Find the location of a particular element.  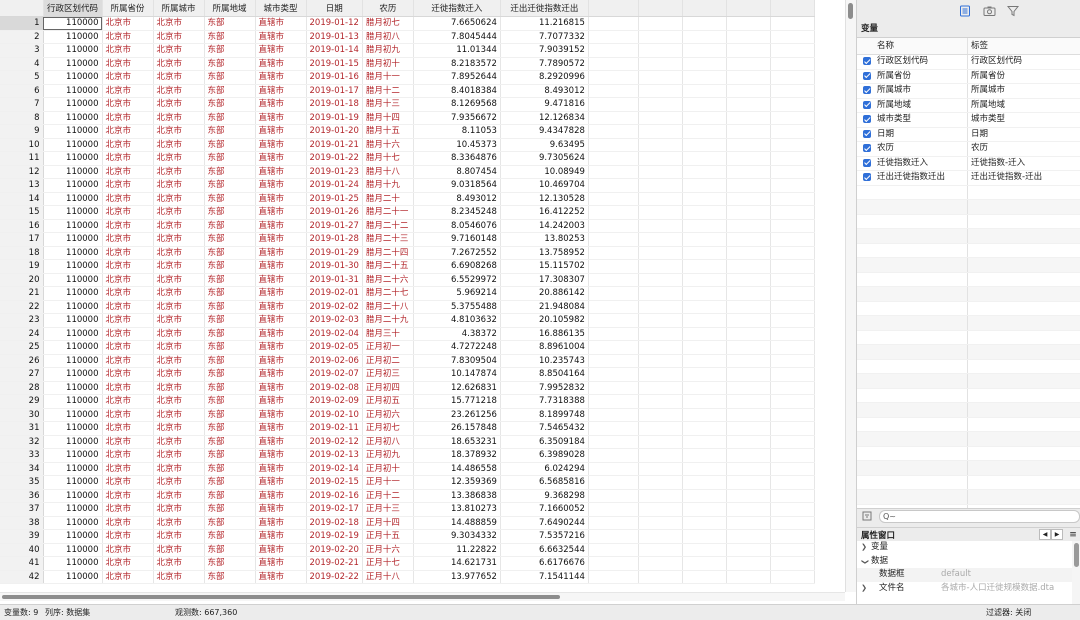

row-number: 13 is located at coordinates (22, 185).